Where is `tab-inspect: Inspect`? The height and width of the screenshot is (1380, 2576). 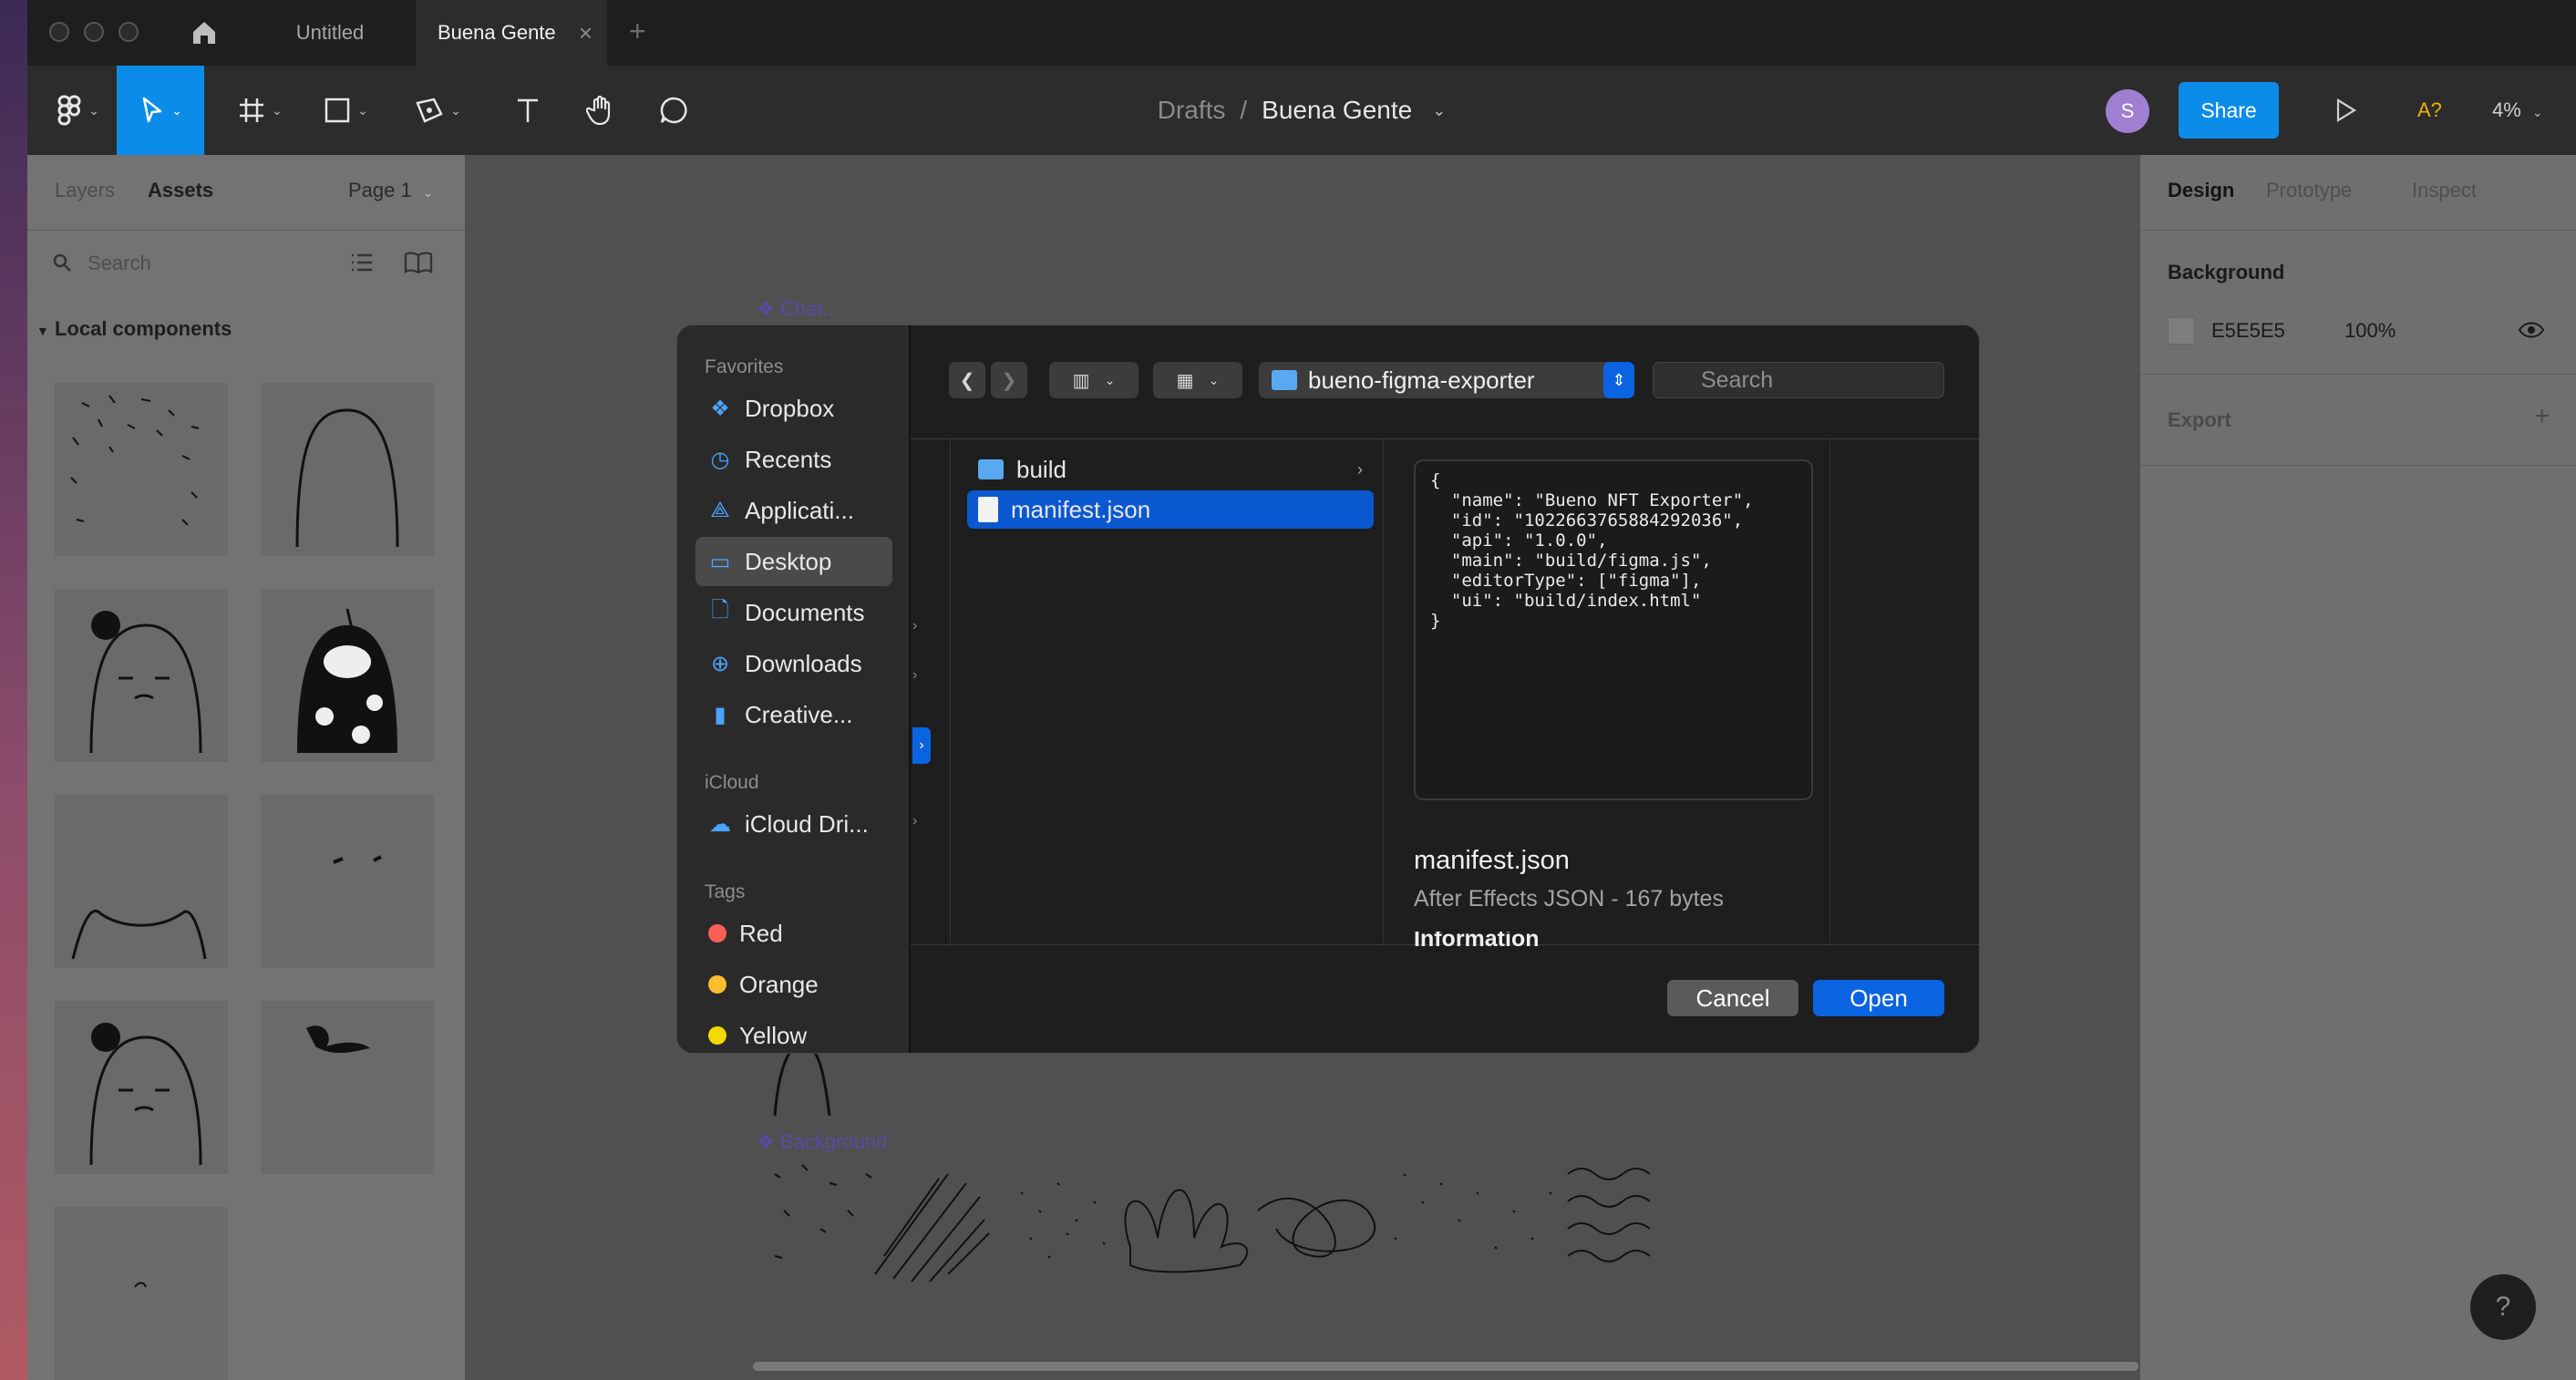 tab-inspect: Inspect is located at coordinates (2444, 191).